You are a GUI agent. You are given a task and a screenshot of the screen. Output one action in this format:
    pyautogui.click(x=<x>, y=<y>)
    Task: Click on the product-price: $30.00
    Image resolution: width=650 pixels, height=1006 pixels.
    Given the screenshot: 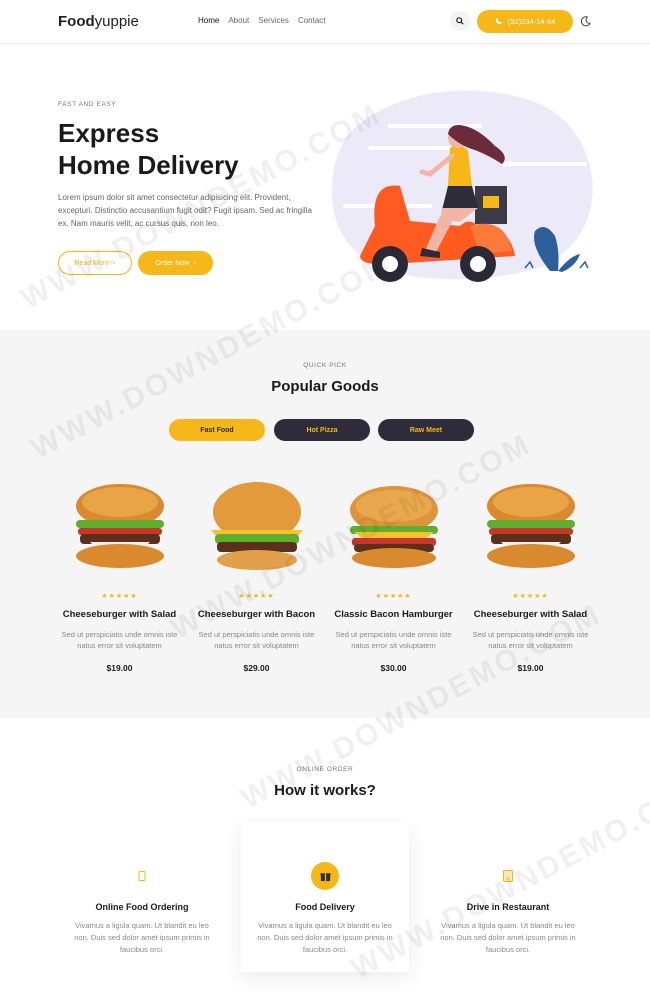 What is the action you would take?
    pyautogui.click(x=393, y=668)
    